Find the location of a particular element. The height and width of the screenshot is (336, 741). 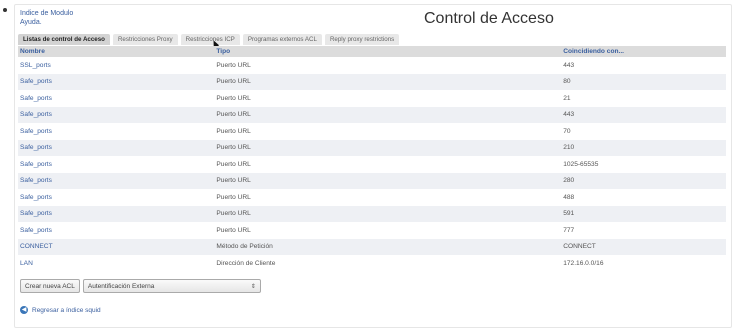

acl-match: 488 is located at coordinates (643, 197).